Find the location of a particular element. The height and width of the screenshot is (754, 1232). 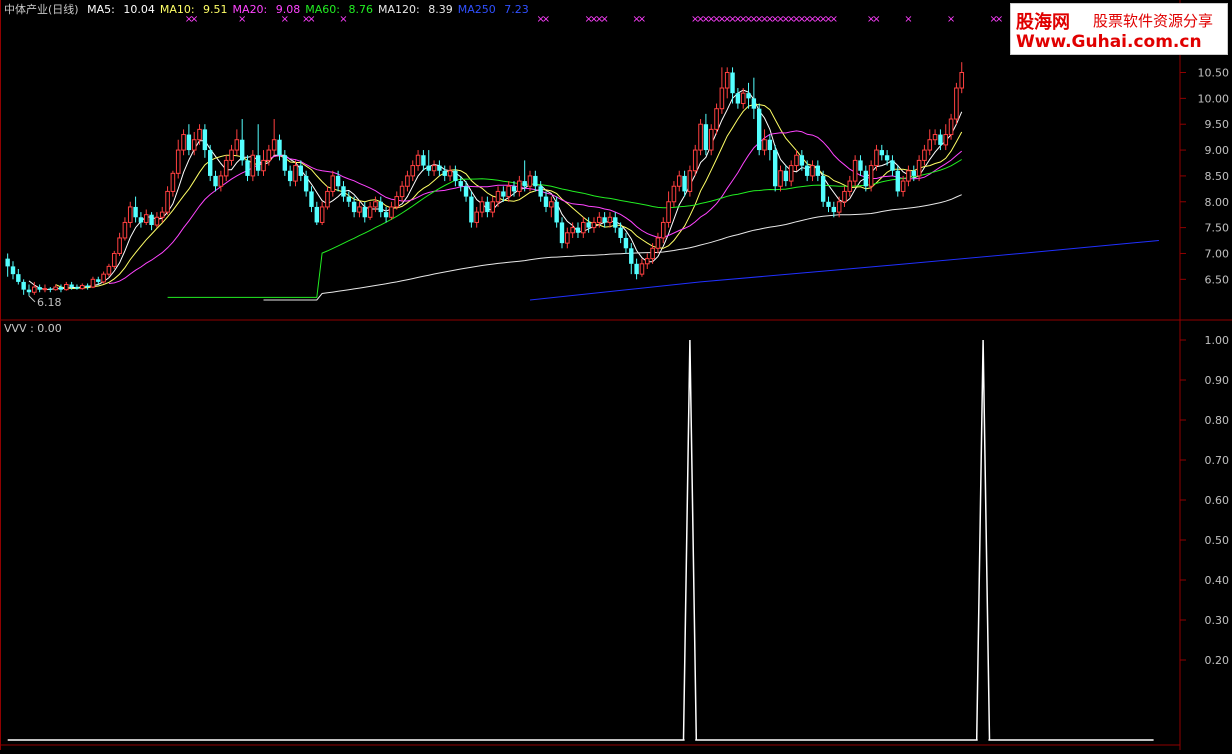

min-price-label: 6.18 is located at coordinates (49, 302).